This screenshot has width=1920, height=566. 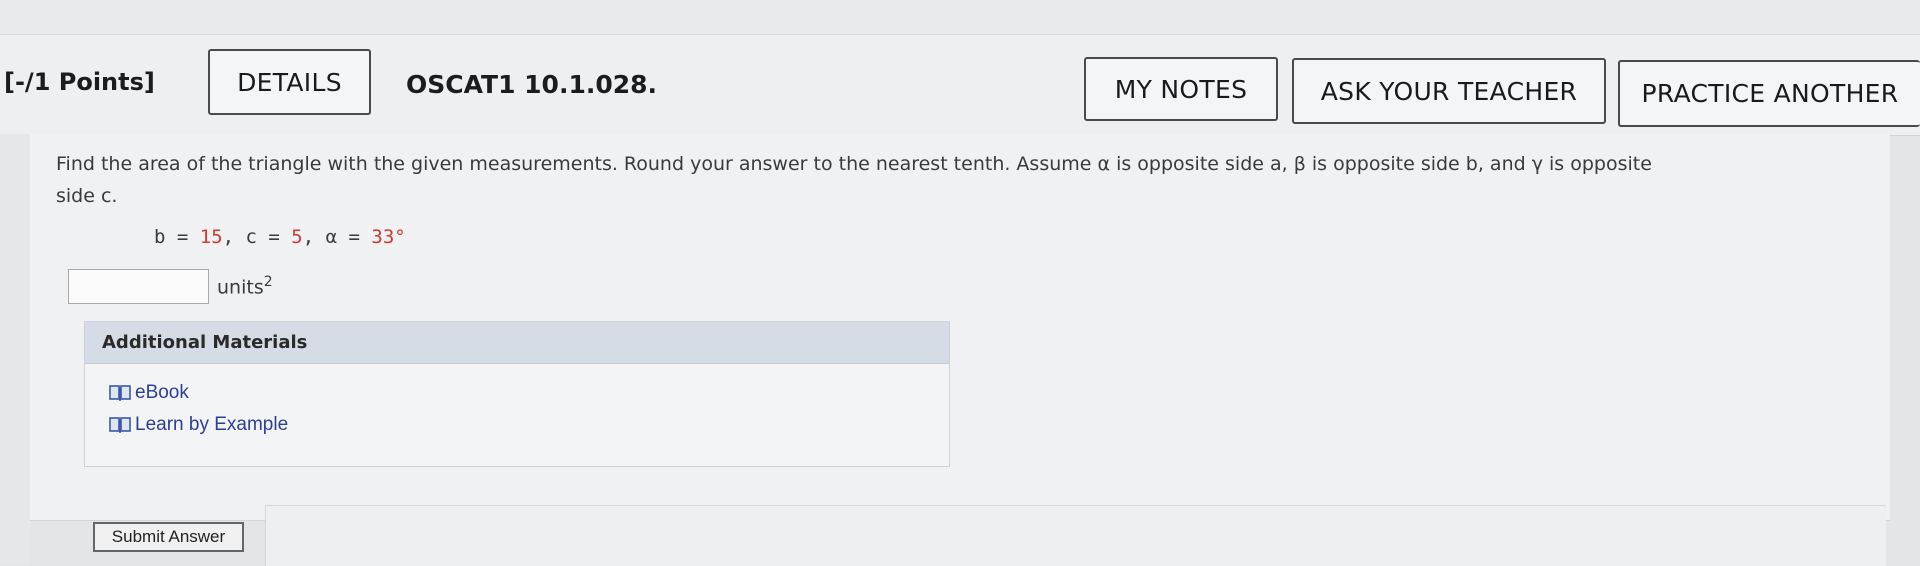 I want to click on ebook-label: eBook, so click(x=162, y=393).